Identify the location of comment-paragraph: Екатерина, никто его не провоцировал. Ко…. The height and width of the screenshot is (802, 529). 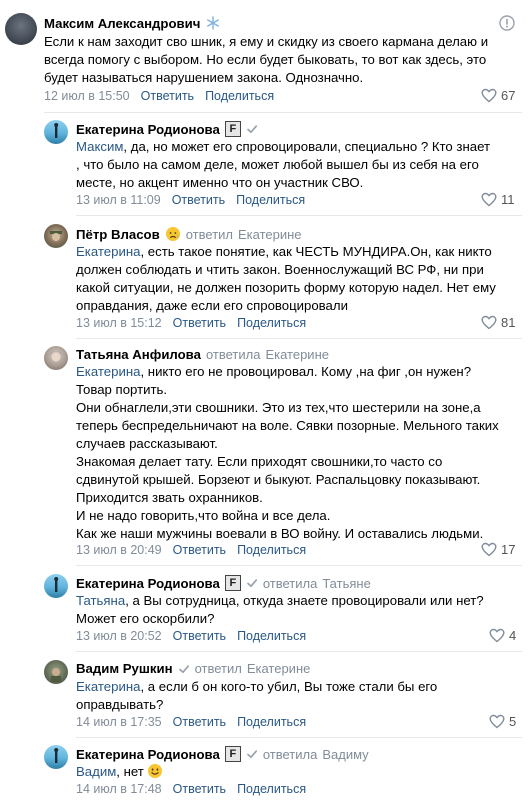
(292, 381).